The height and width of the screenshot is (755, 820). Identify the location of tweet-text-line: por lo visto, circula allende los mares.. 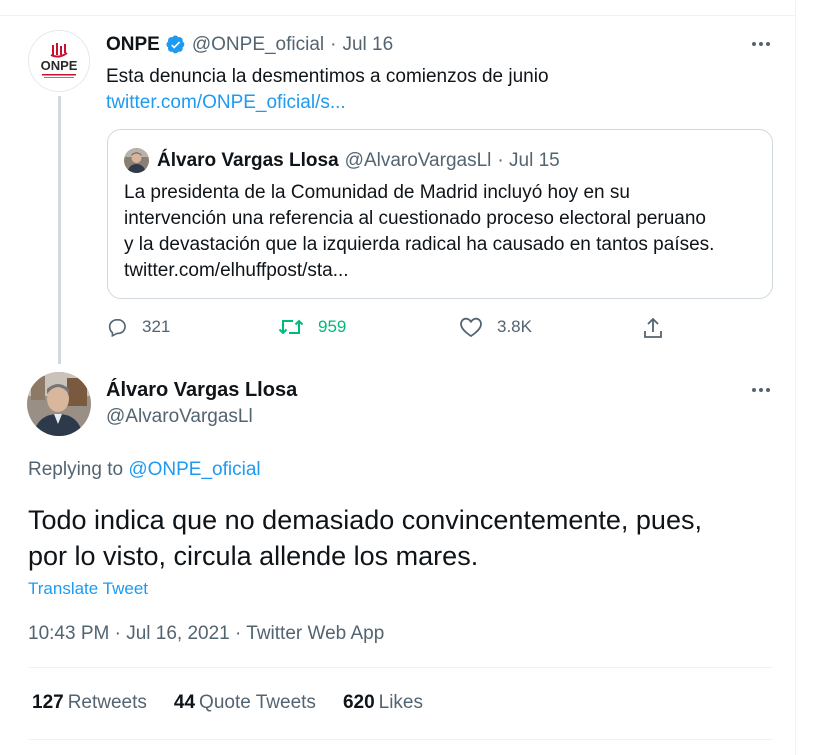
(253, 556).